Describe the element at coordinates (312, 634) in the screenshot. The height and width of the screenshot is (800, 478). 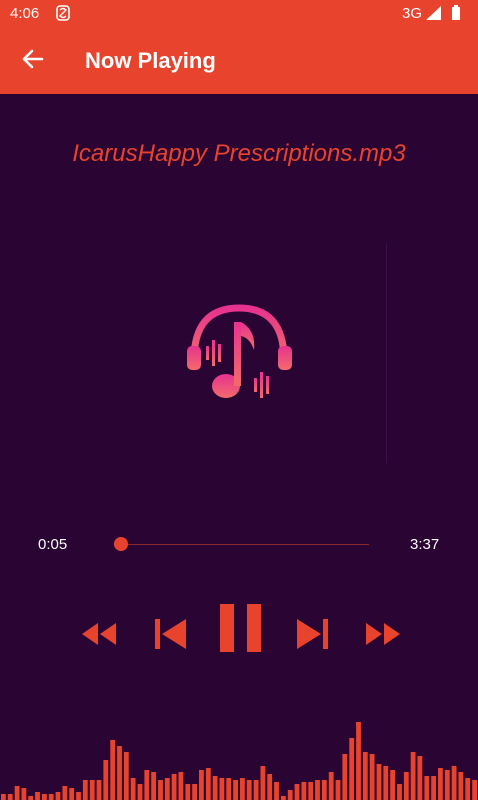
I see `skip-next-icon` at that location.